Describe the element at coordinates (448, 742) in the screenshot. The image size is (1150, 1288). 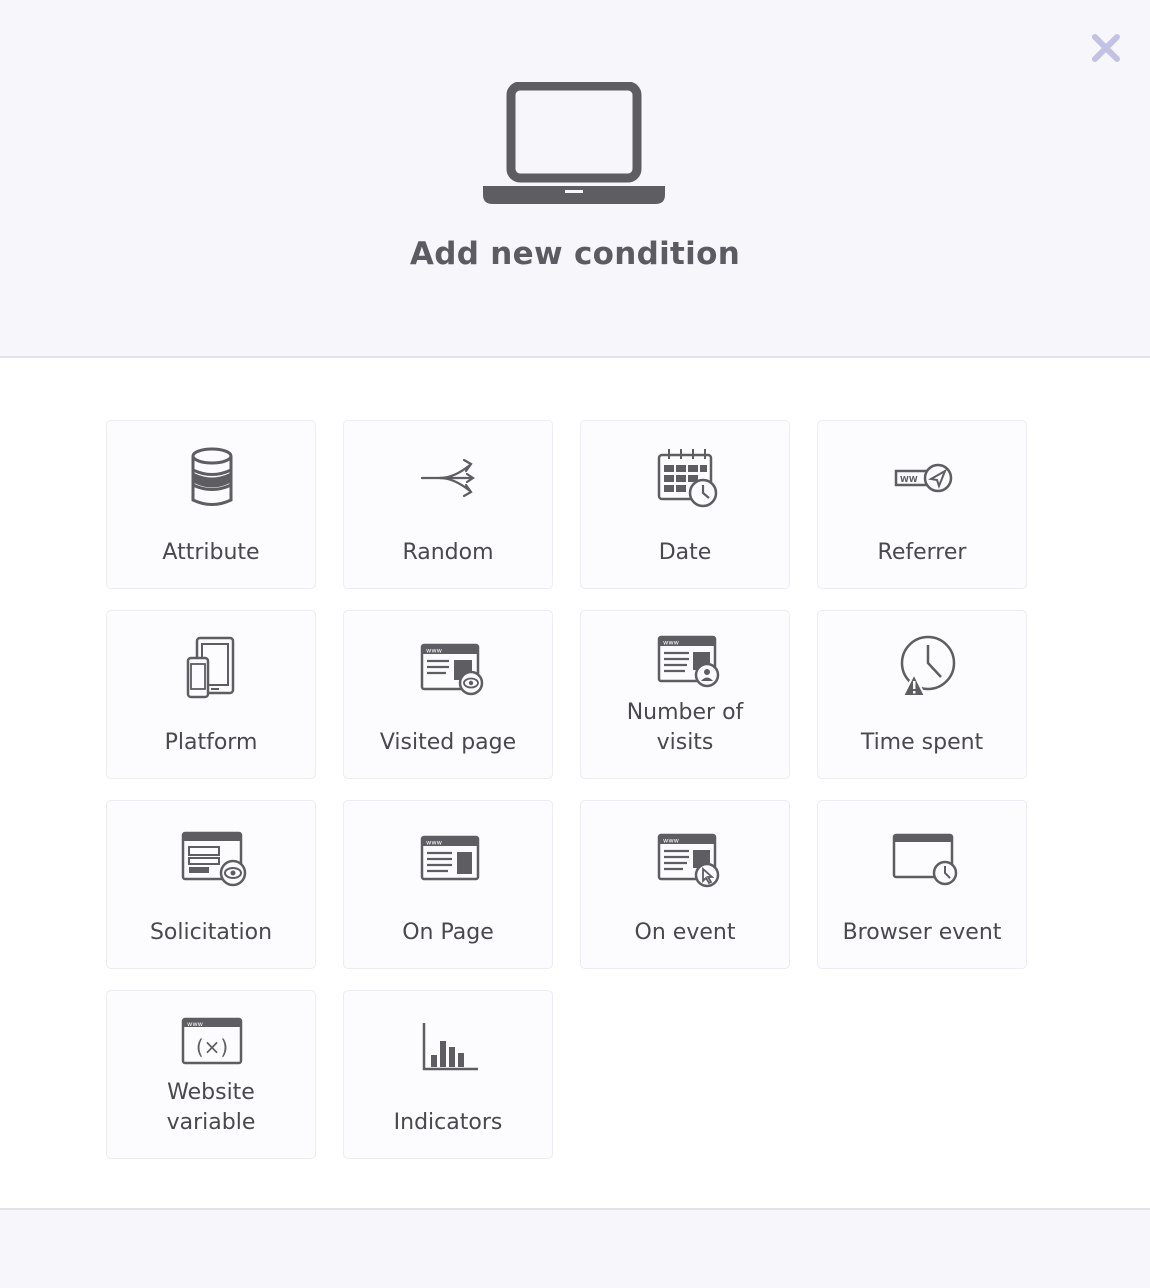
I see `condition-label: Visited page` at that location.